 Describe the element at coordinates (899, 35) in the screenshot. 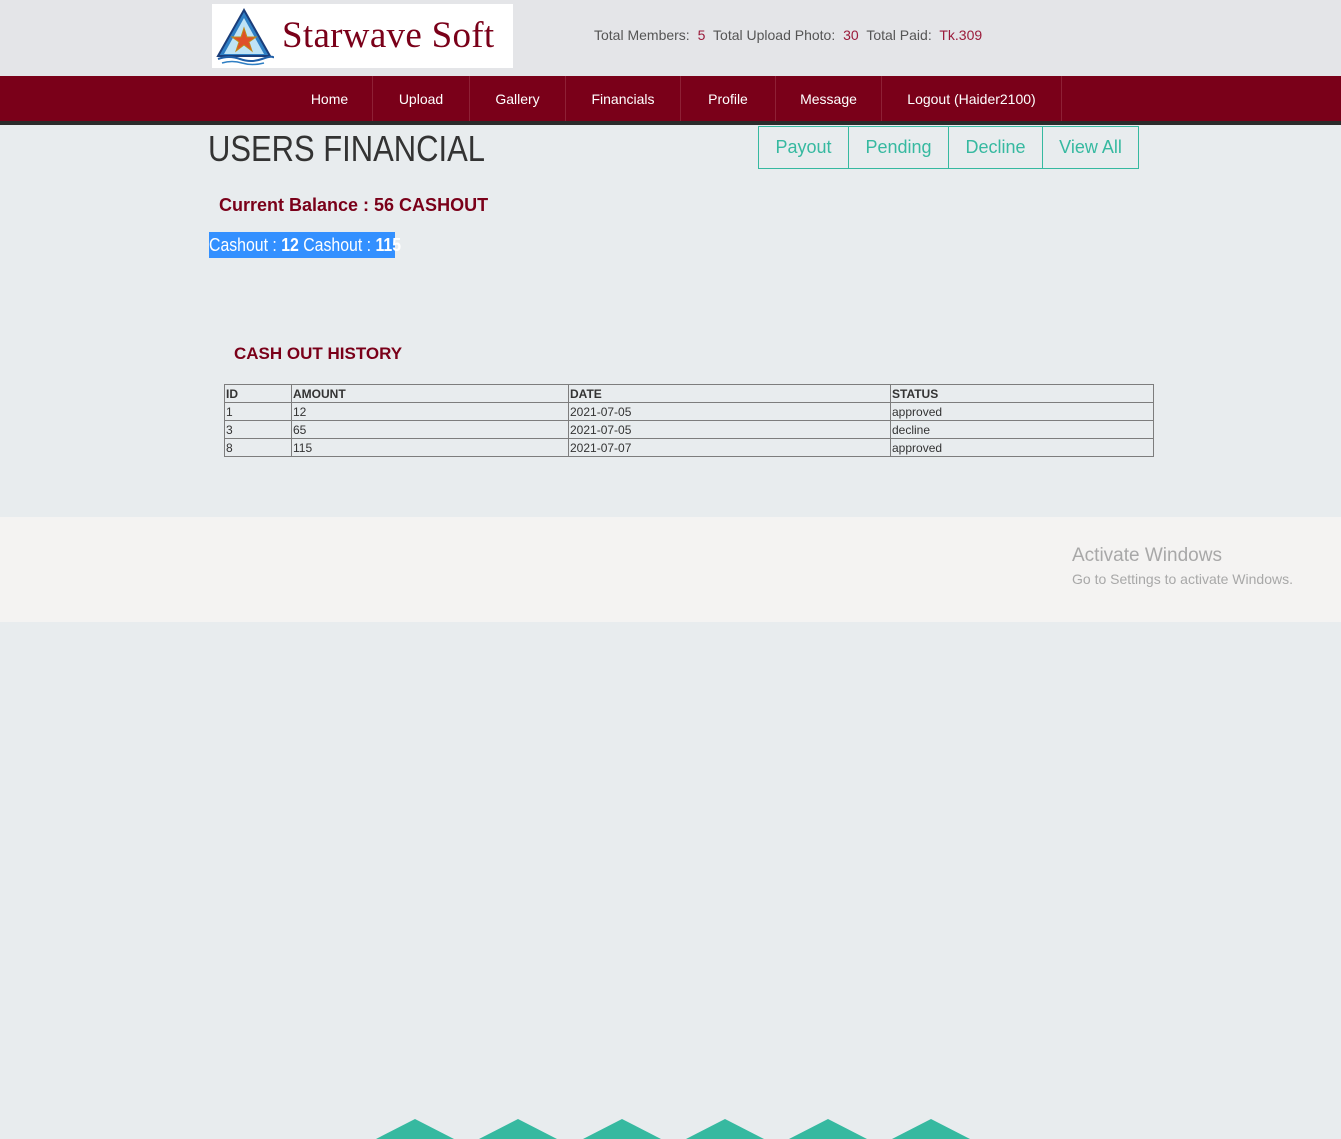

I see `paid-label: Total Paid:` at that location.